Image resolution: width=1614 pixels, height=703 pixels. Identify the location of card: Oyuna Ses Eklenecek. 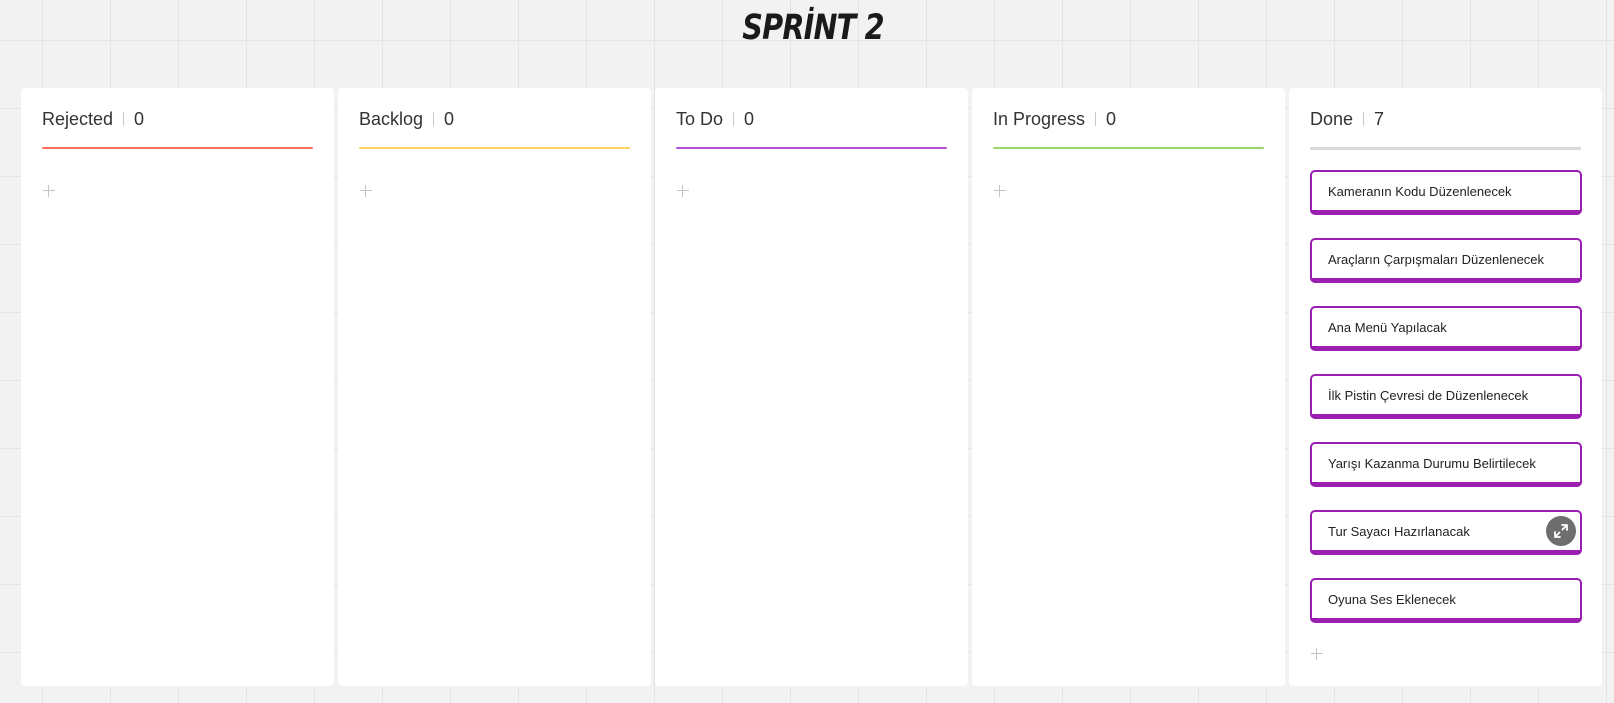
(1446, 600).